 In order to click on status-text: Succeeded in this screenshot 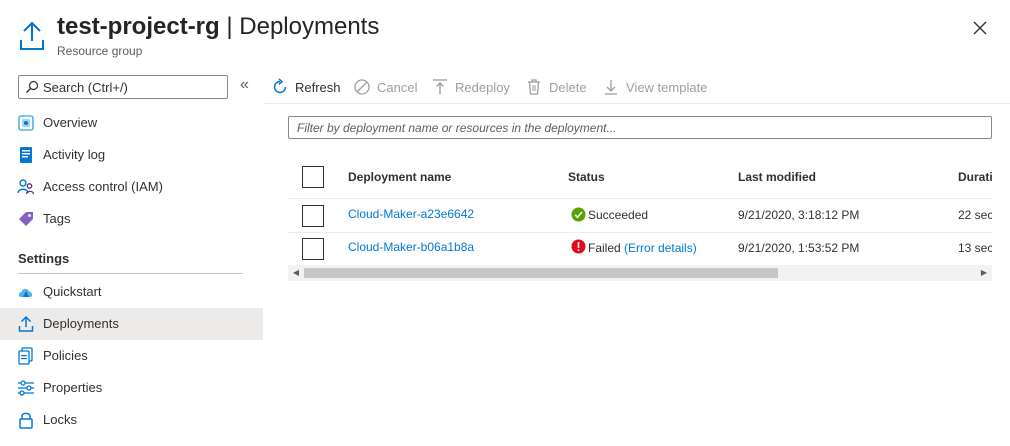, I will do `click(618, 215)`.